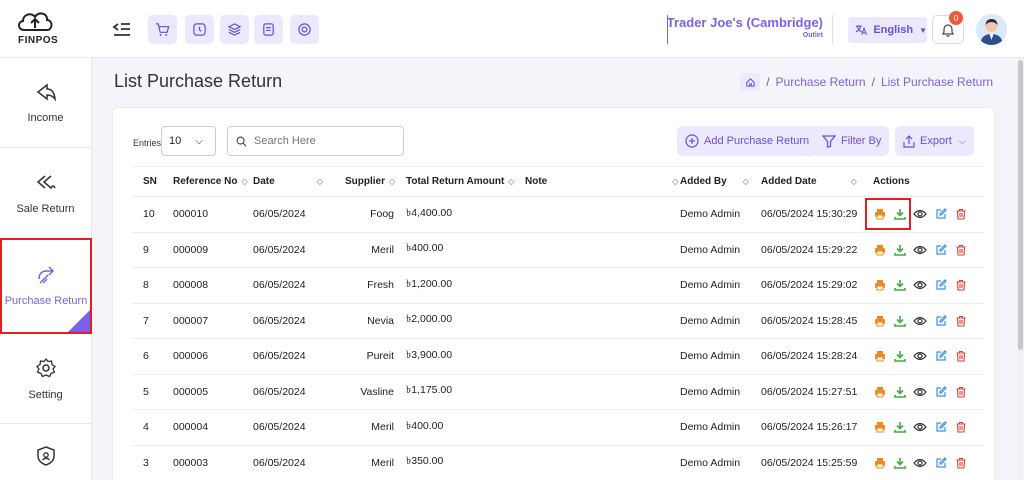  What do you see at coordinates (45, 367) in the screenshot?
I see `gear-icon` at bounding box center [45, 367].